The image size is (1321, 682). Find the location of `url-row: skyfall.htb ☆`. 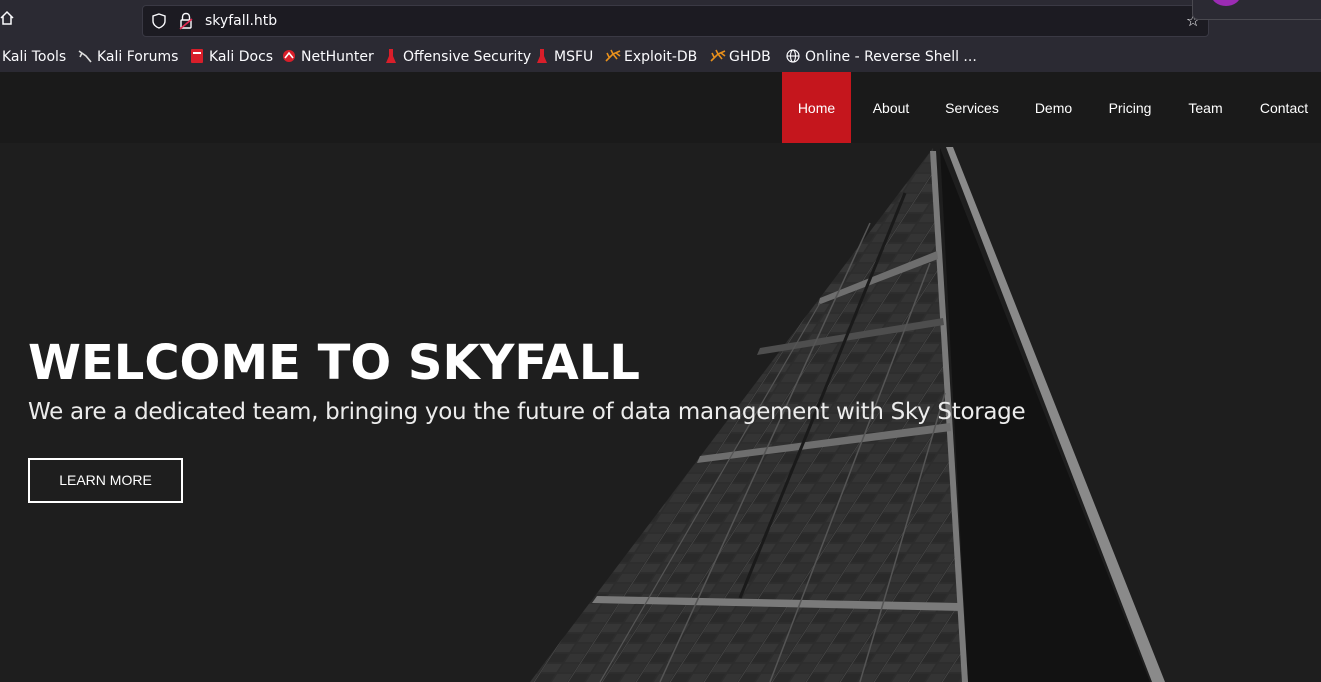

url-row: skyfall.htb ☆ is located at coordinates (660, 20).